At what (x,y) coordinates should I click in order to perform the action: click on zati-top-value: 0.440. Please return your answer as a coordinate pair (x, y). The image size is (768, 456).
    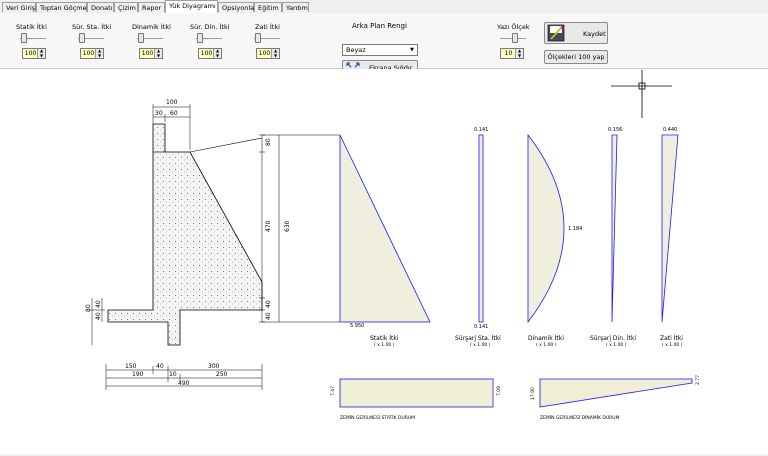
    Looking at the image, I should click on (670, 130).